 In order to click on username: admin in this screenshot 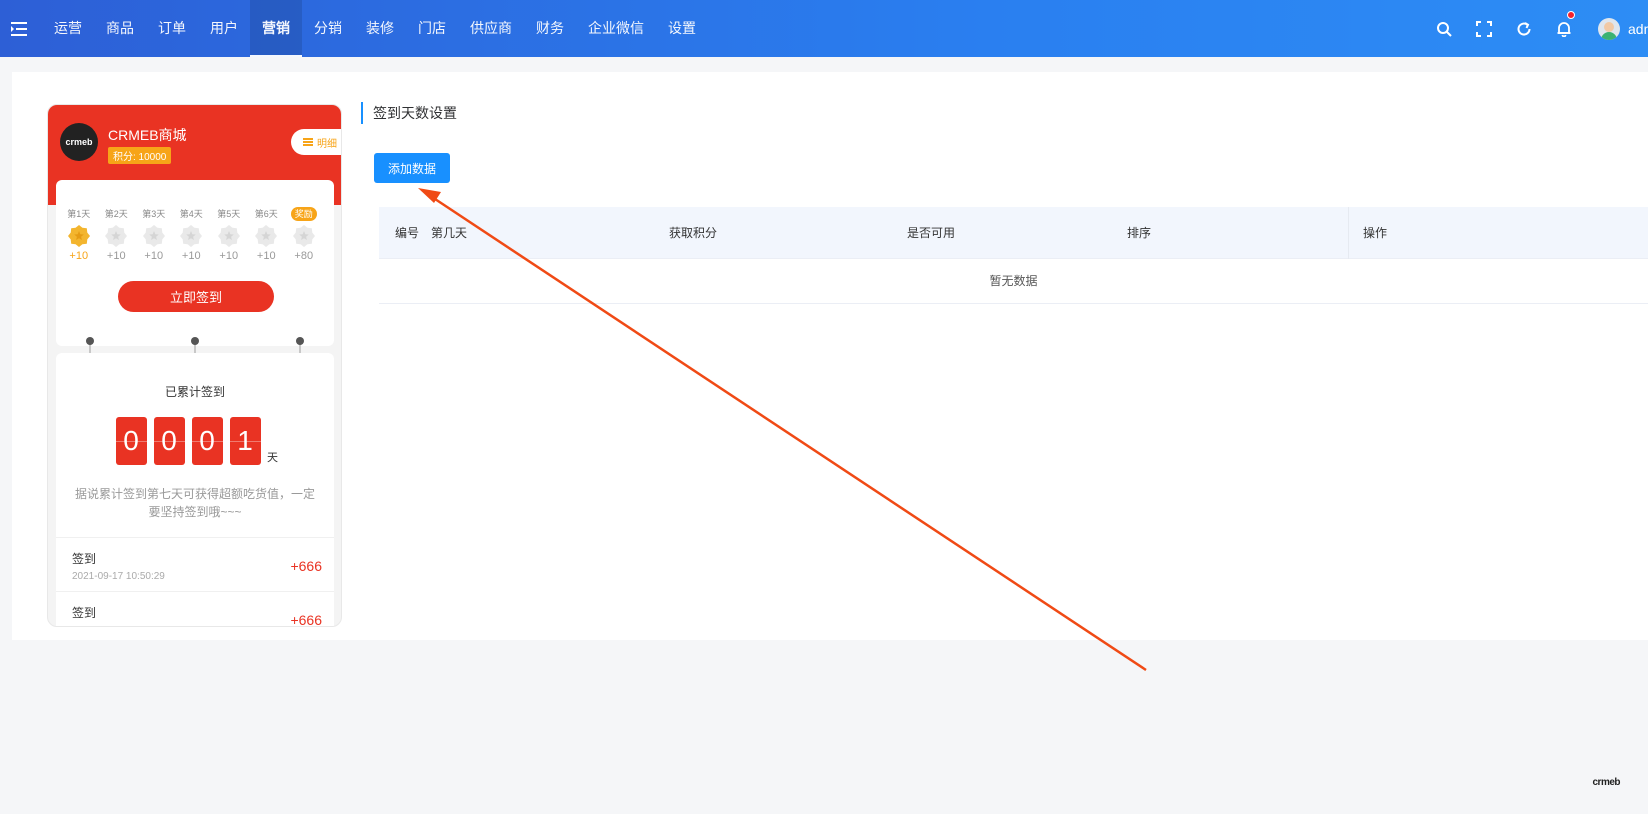, I will do `click(1638, 29)`.